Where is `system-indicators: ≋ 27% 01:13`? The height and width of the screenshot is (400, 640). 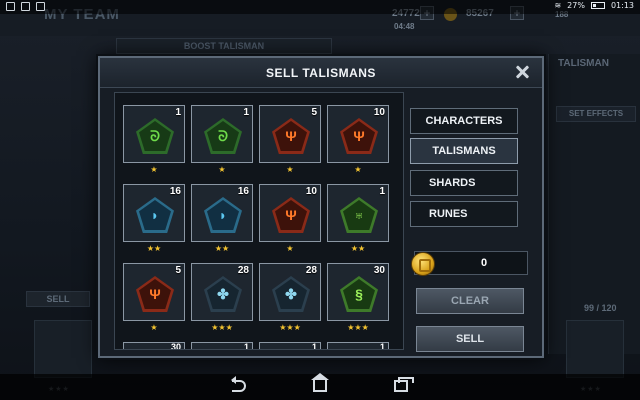
system-indicators: ≋ 27% 01:13 is located at coordinates (594, 5).